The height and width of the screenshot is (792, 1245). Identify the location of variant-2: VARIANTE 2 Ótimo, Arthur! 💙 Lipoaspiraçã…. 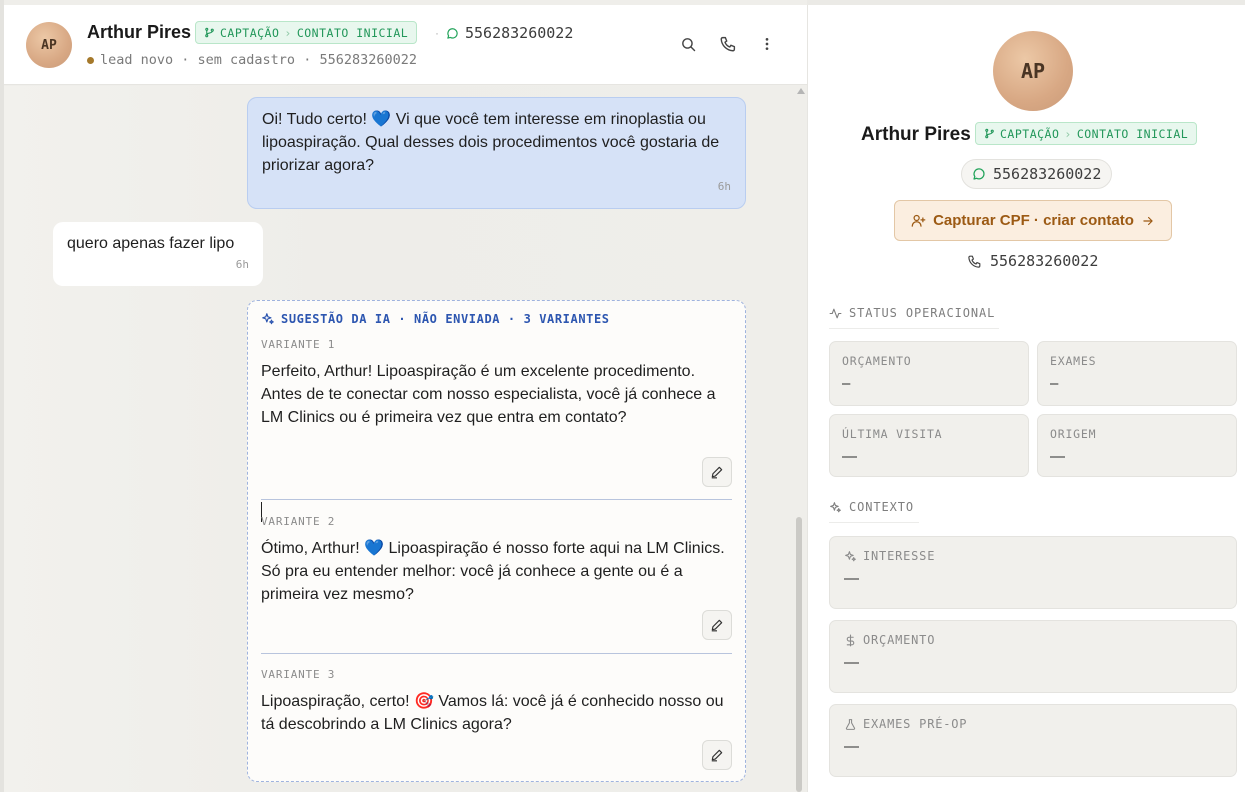
(496, 577).